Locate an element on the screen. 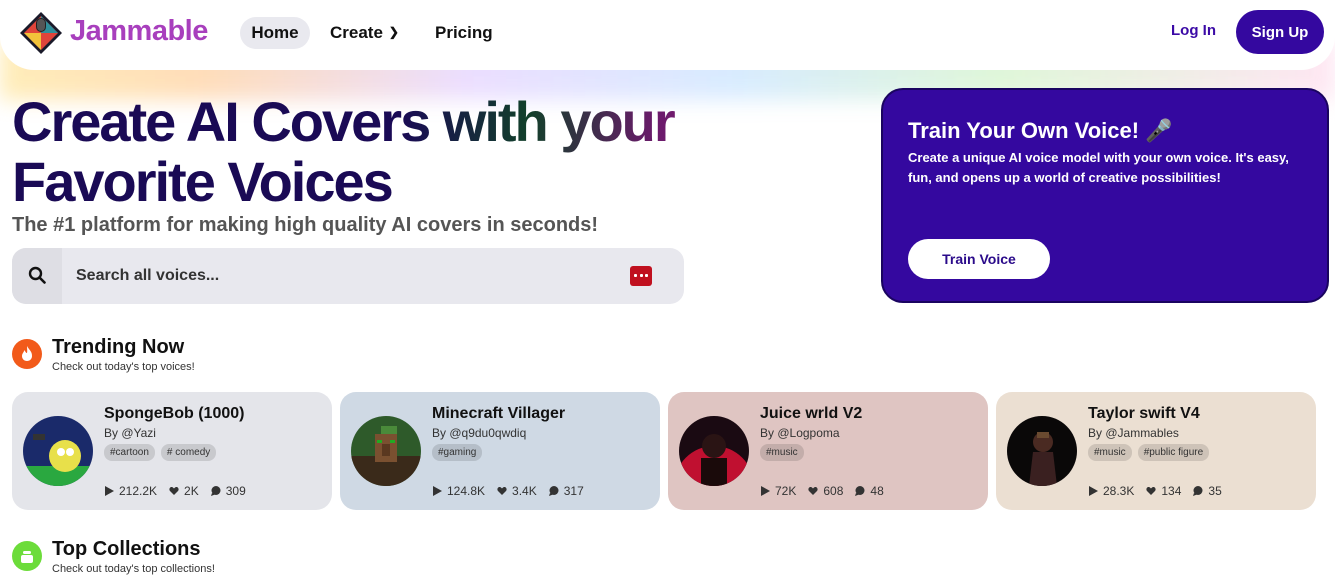 This screenshot has width=1335, height=579. voice-stats: 124.8K 3.4K 317 is located at coordinates (508, 491).